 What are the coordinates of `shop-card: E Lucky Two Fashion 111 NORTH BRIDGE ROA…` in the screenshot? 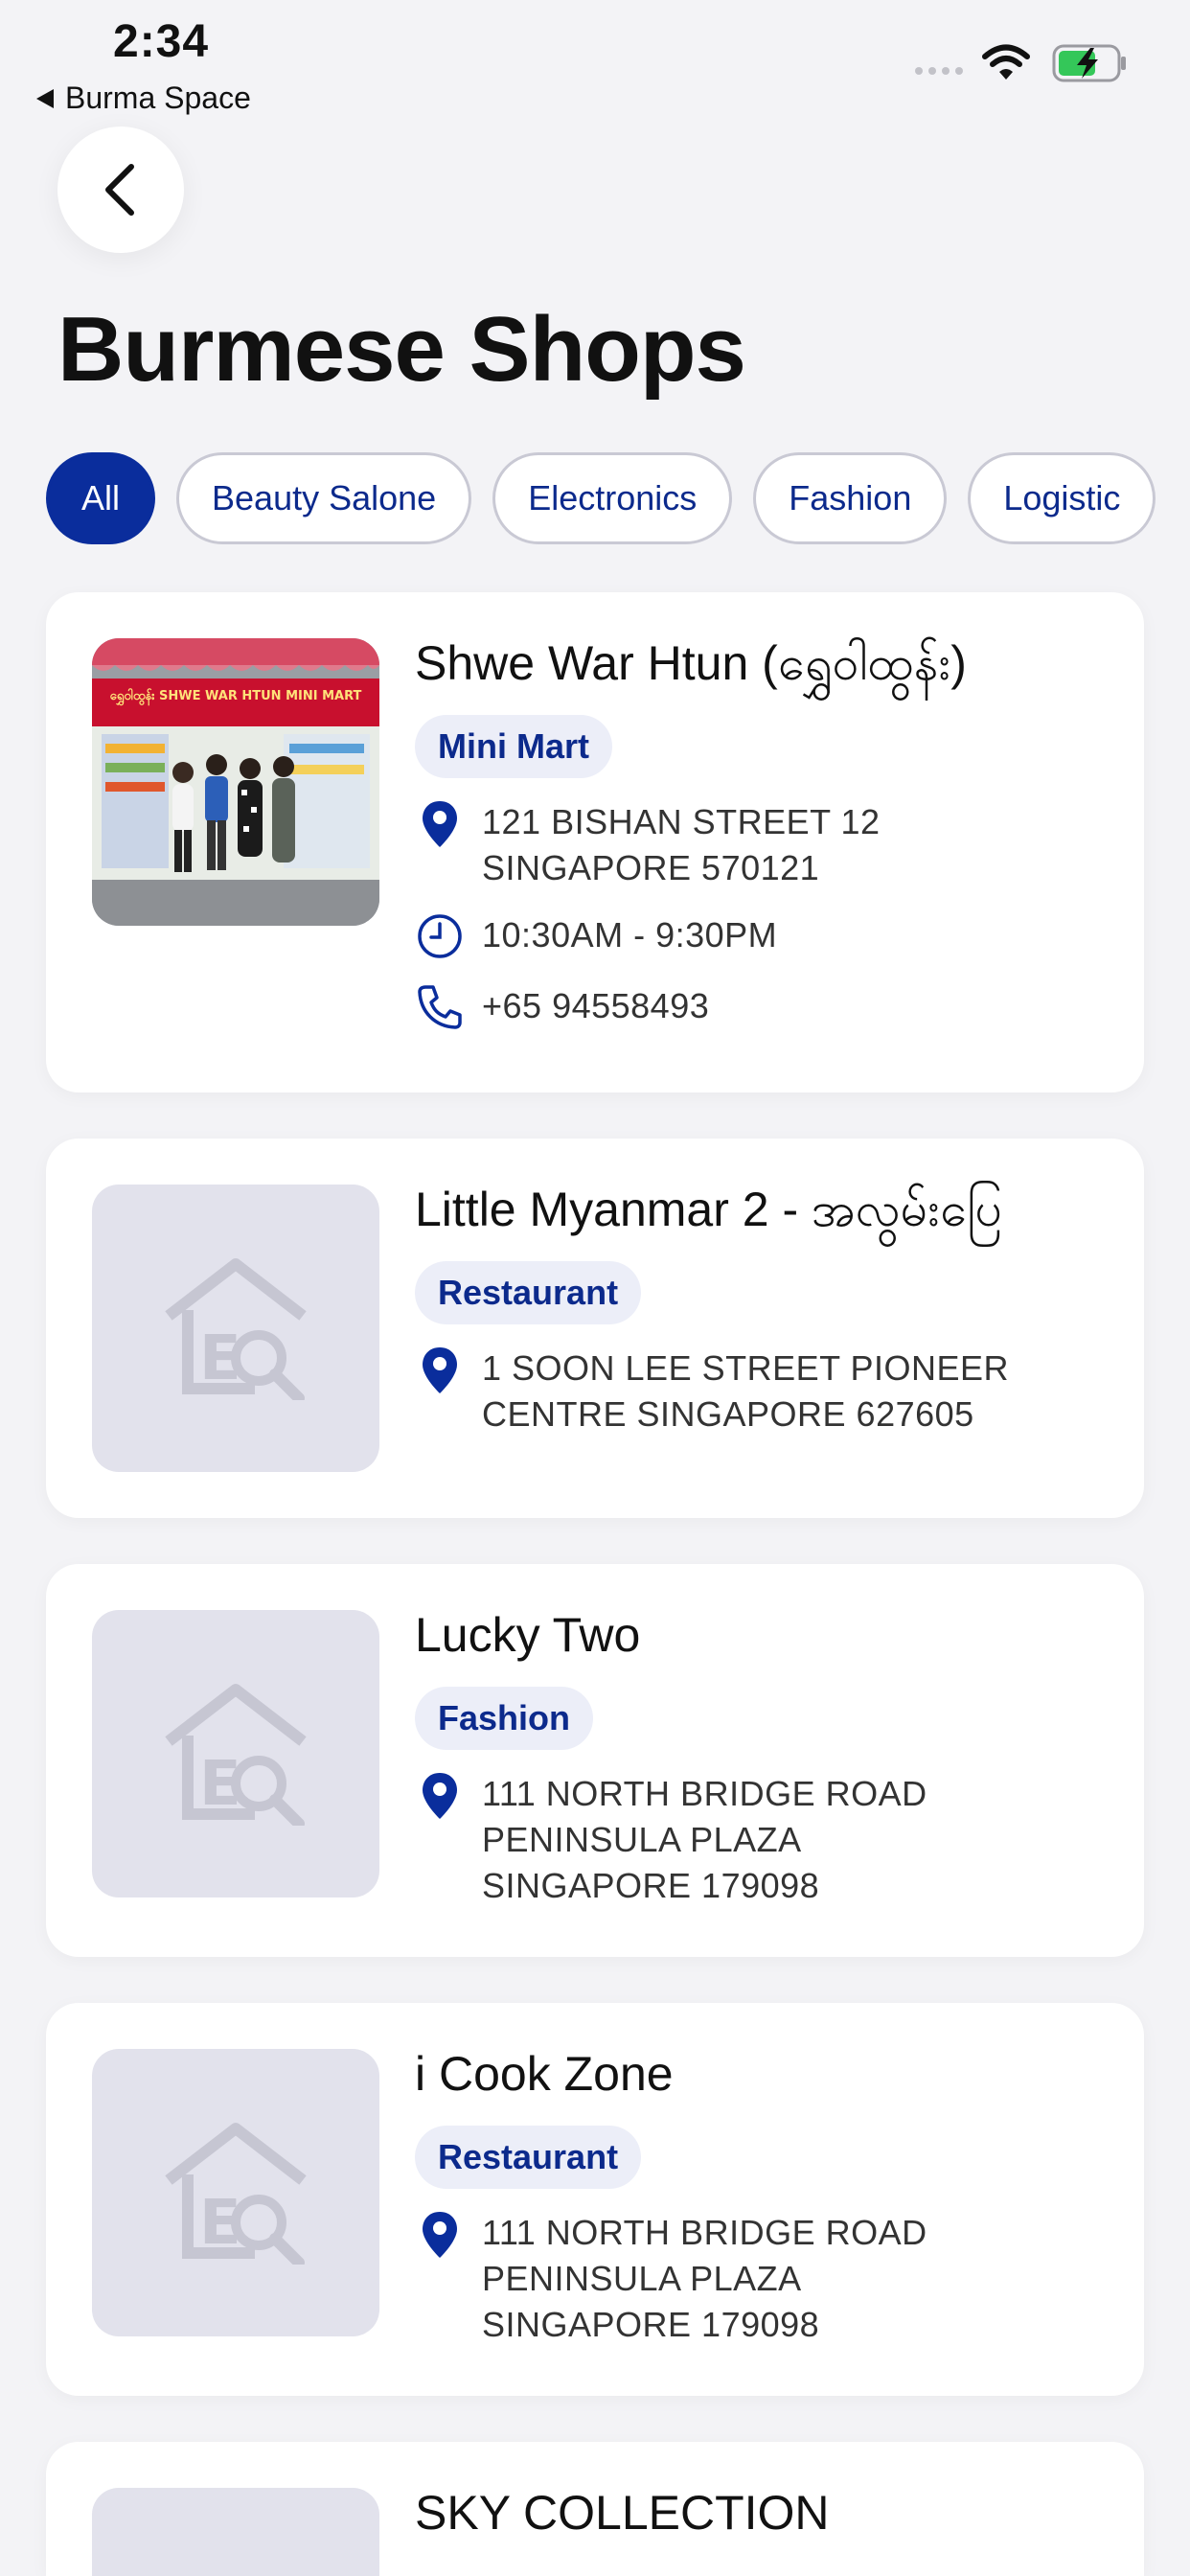 It's located at (595, 1760).